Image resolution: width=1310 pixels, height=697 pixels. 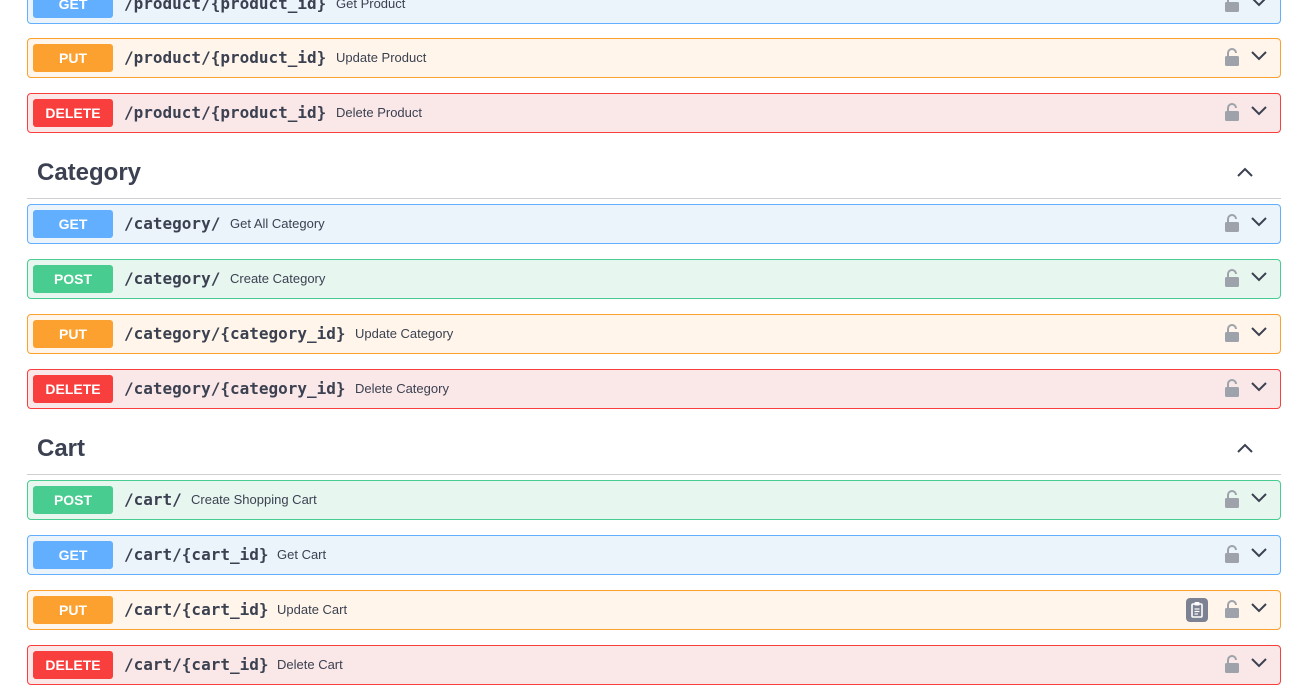 I want to click on operation-summary: Update Category, so click(x=404, y=334).